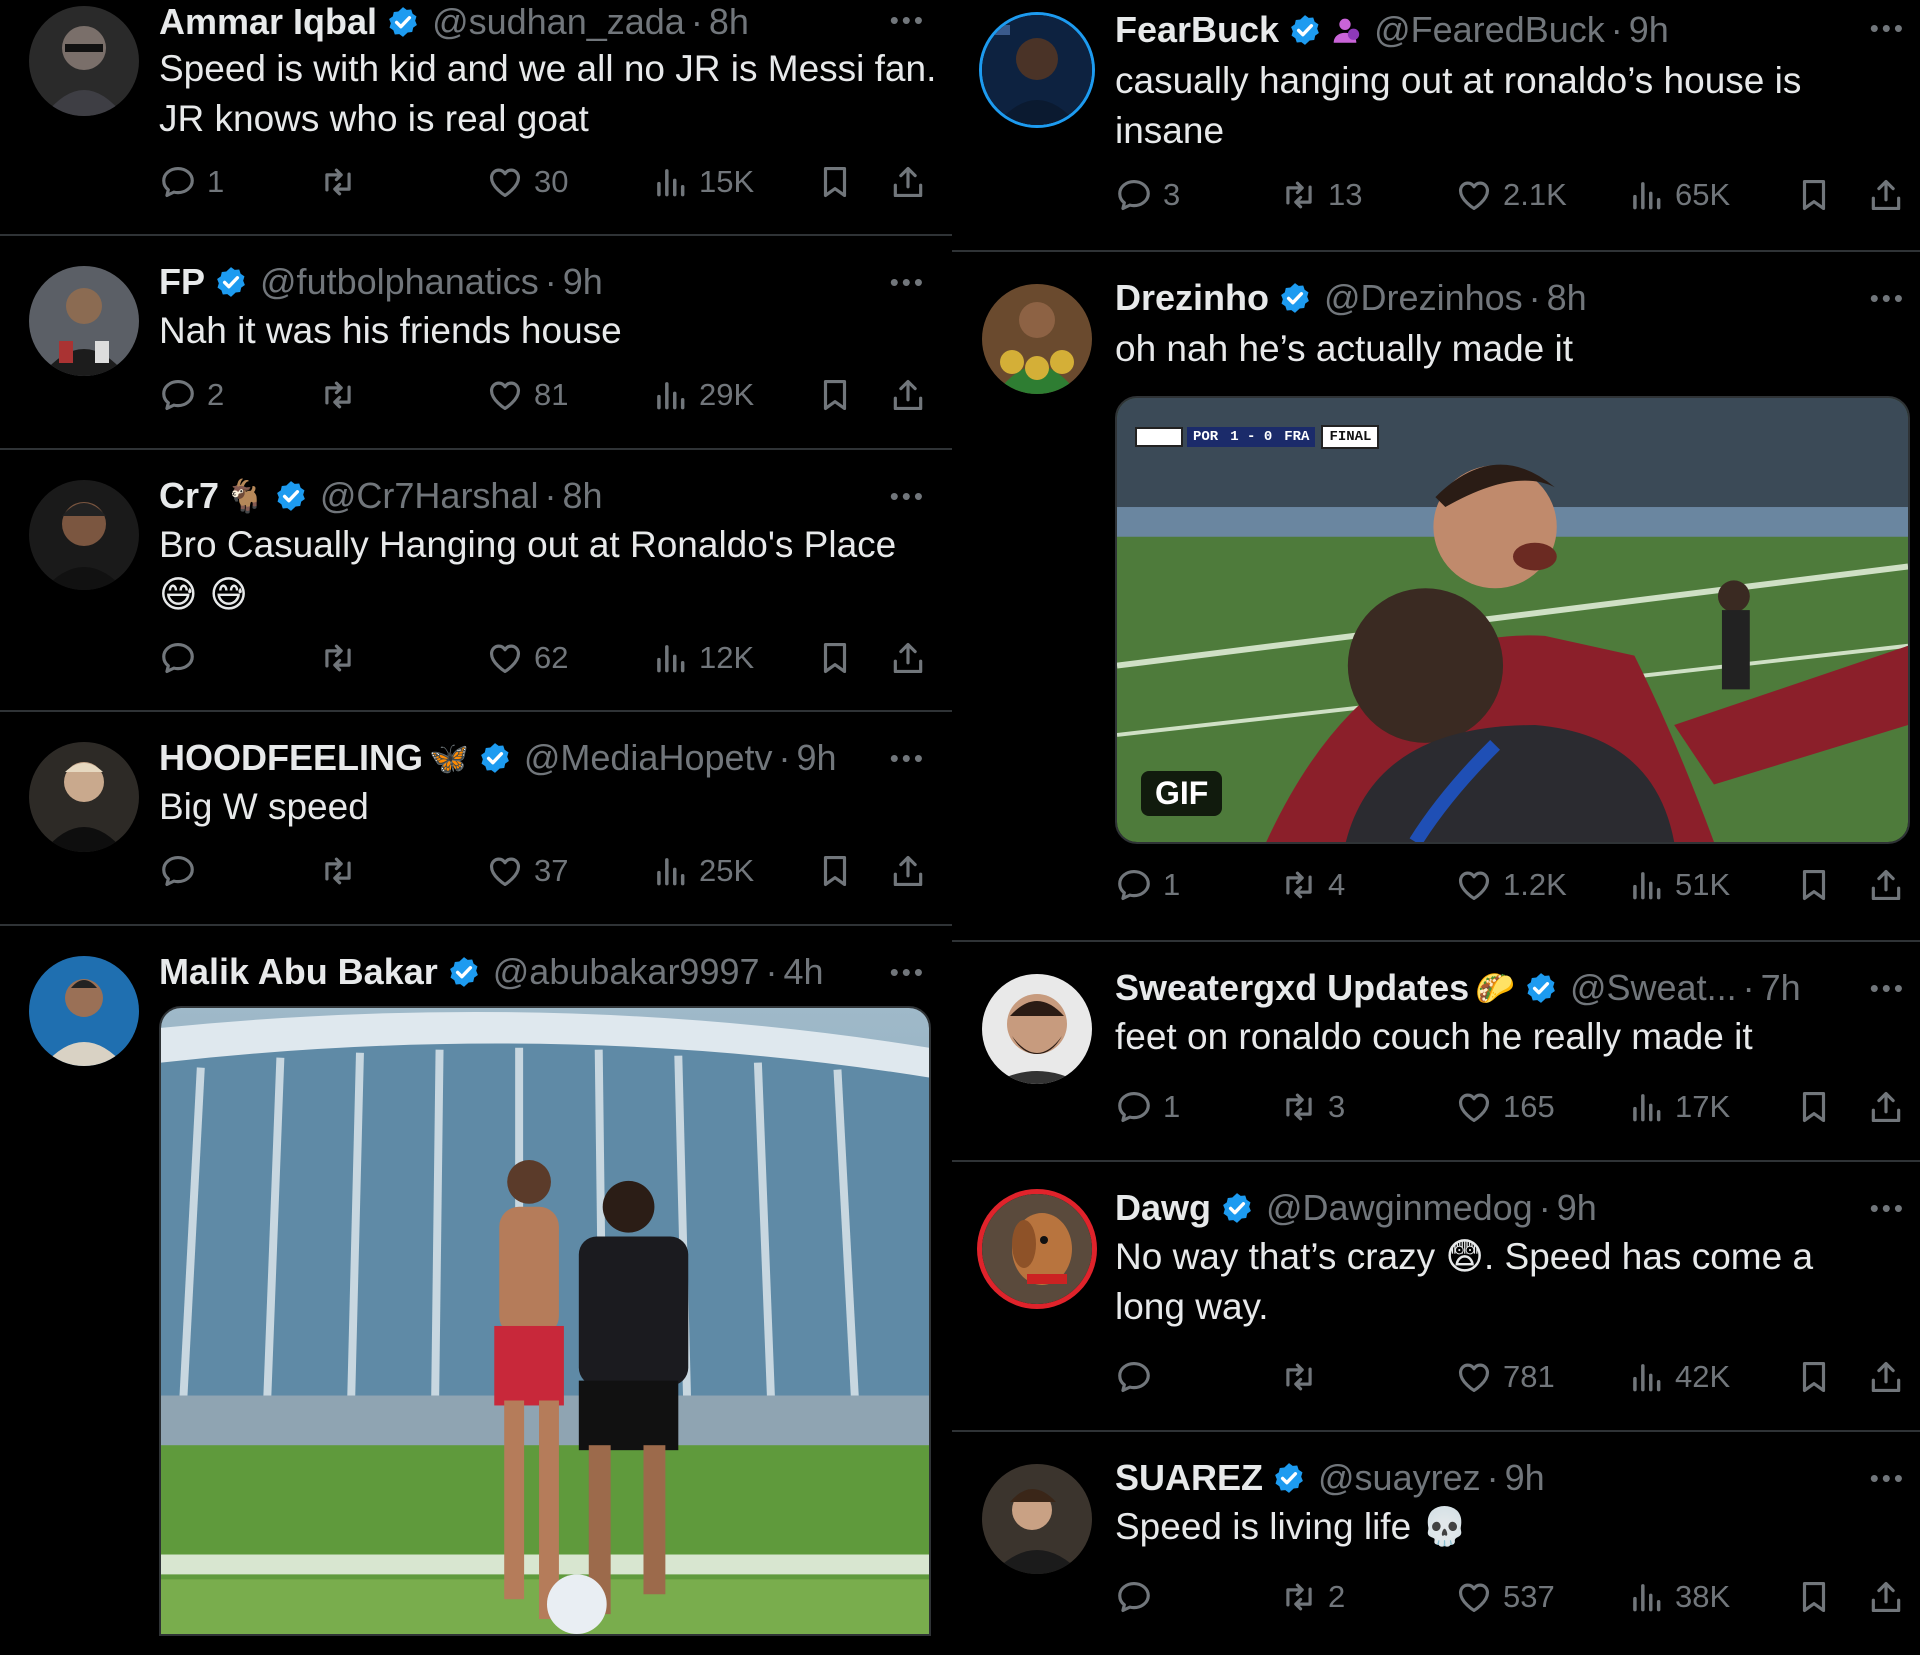 The height and width of the screenshot is (1655, 1920). I want to click on reply-button: 2, so click(191, 395).